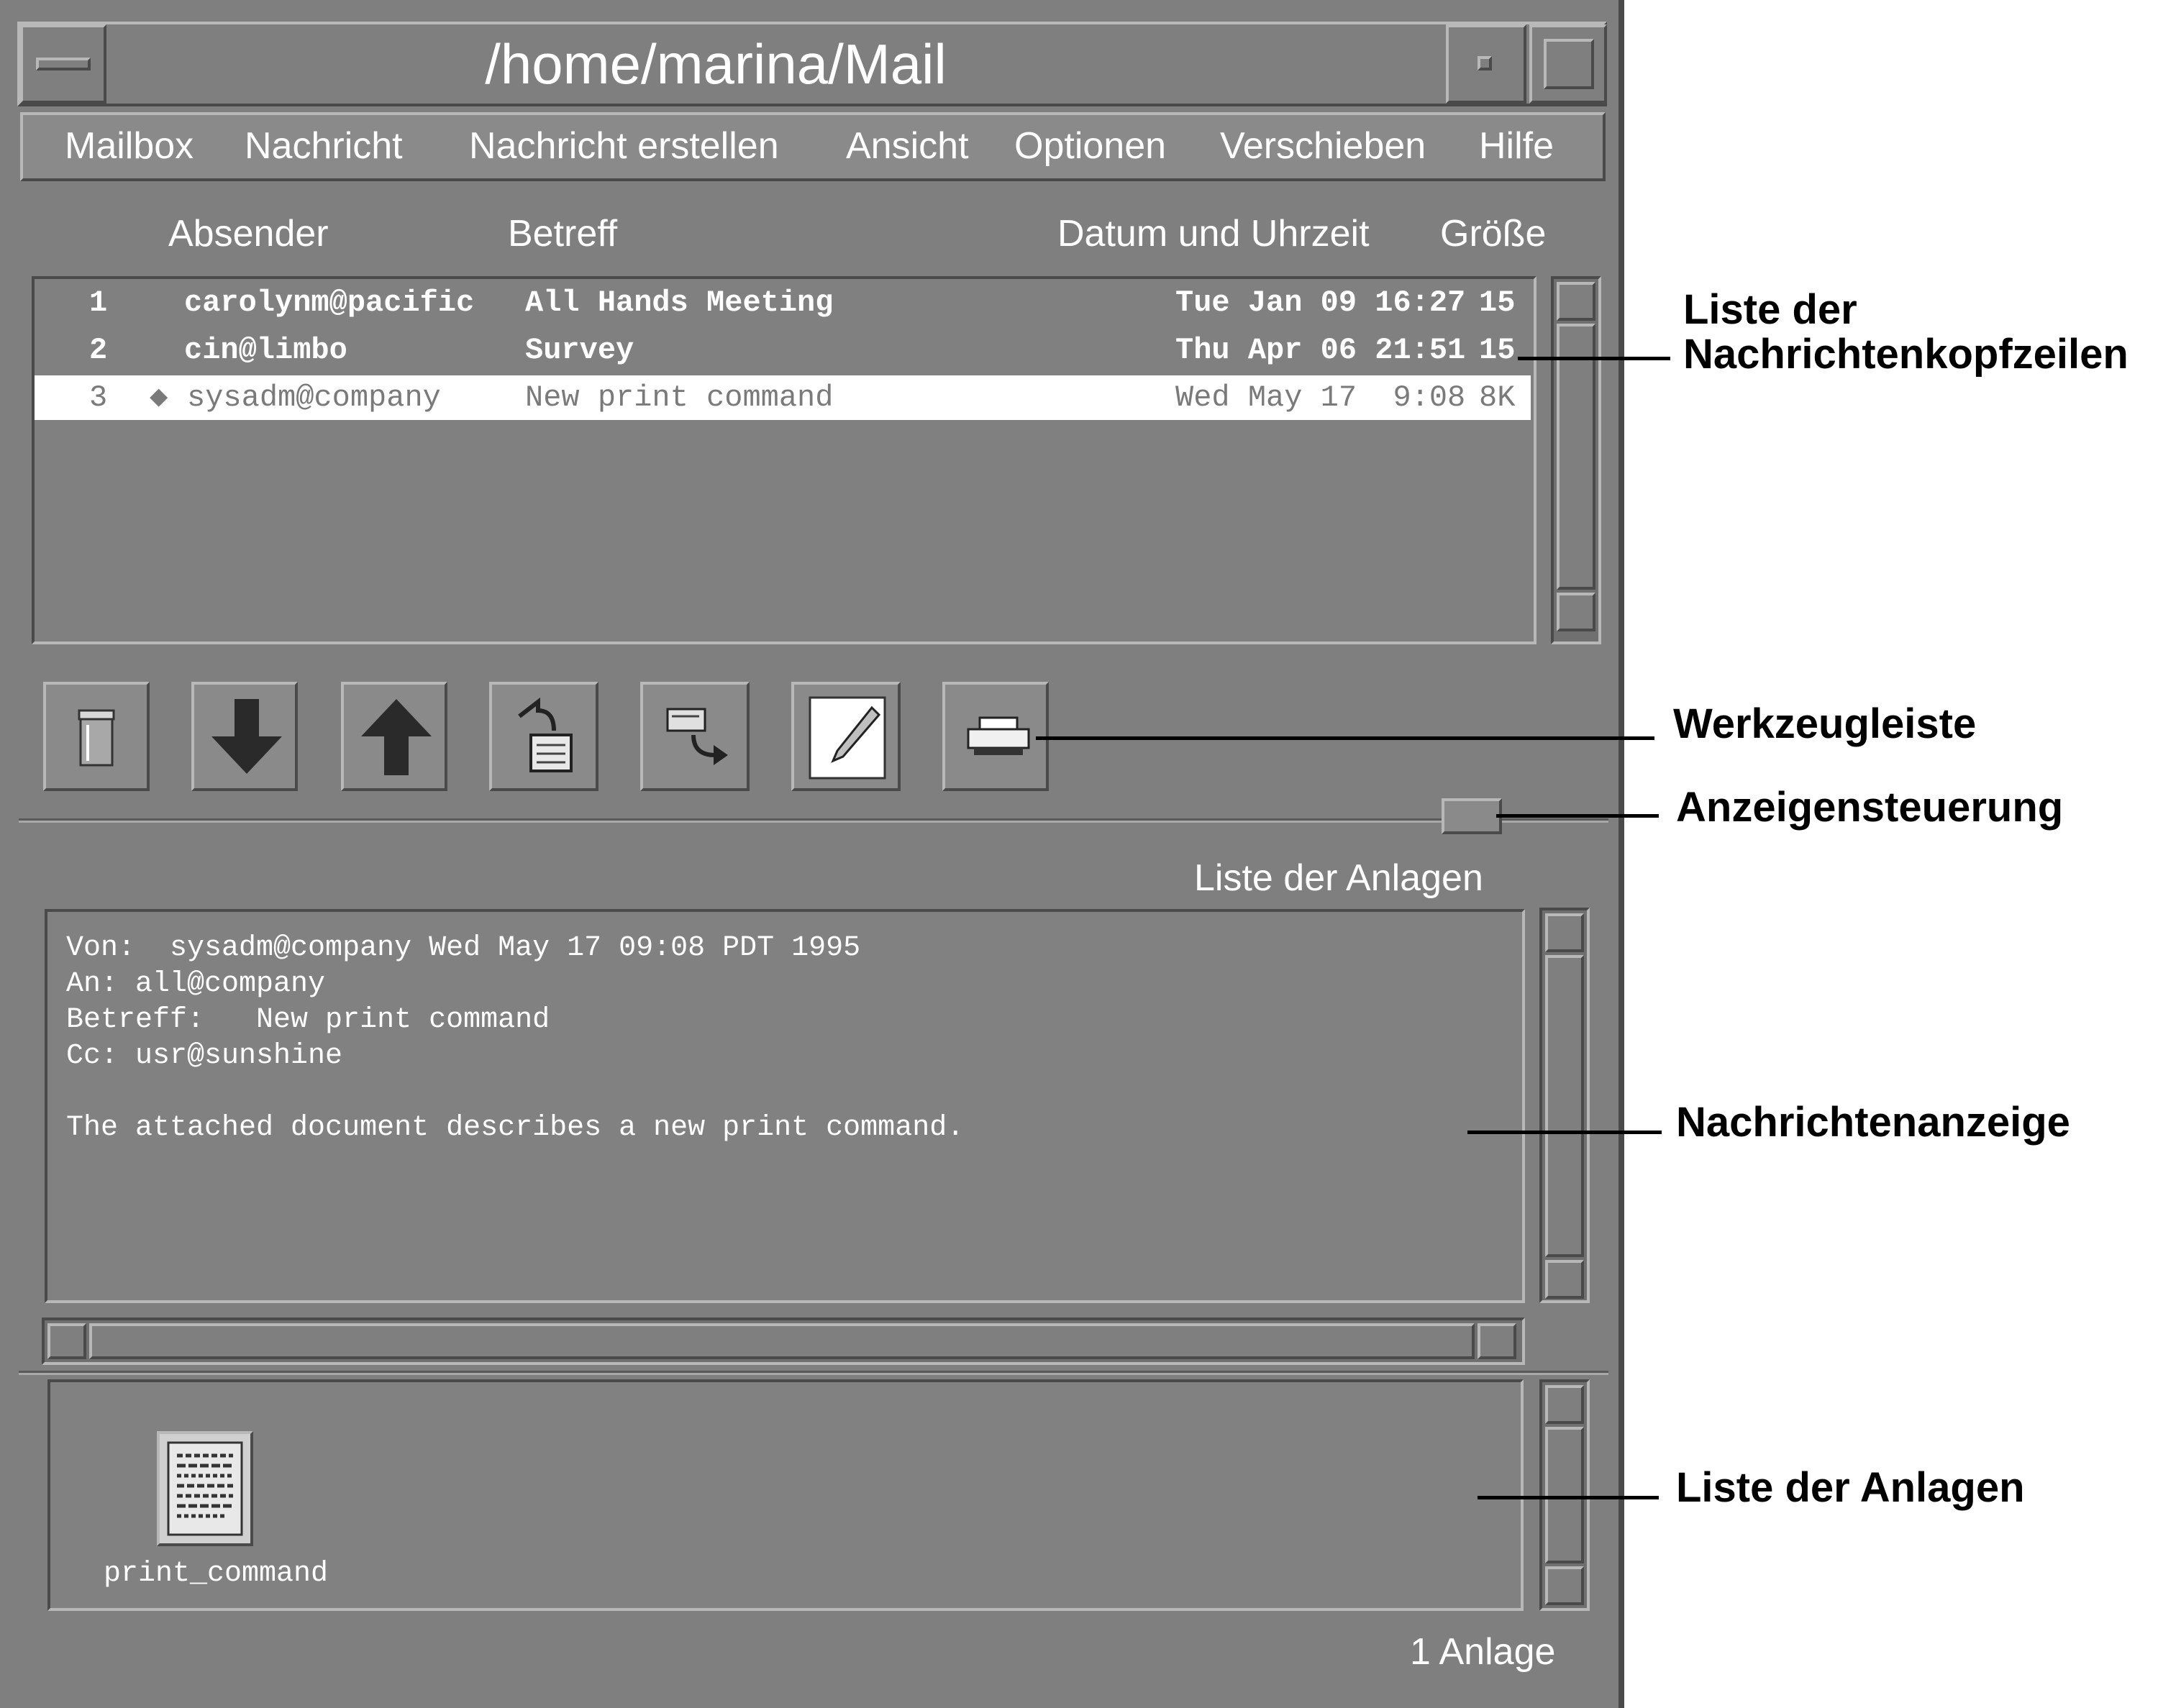 This screenshot has height=1708, width=2158. I want to click on compose-icon, so click(848, 738).